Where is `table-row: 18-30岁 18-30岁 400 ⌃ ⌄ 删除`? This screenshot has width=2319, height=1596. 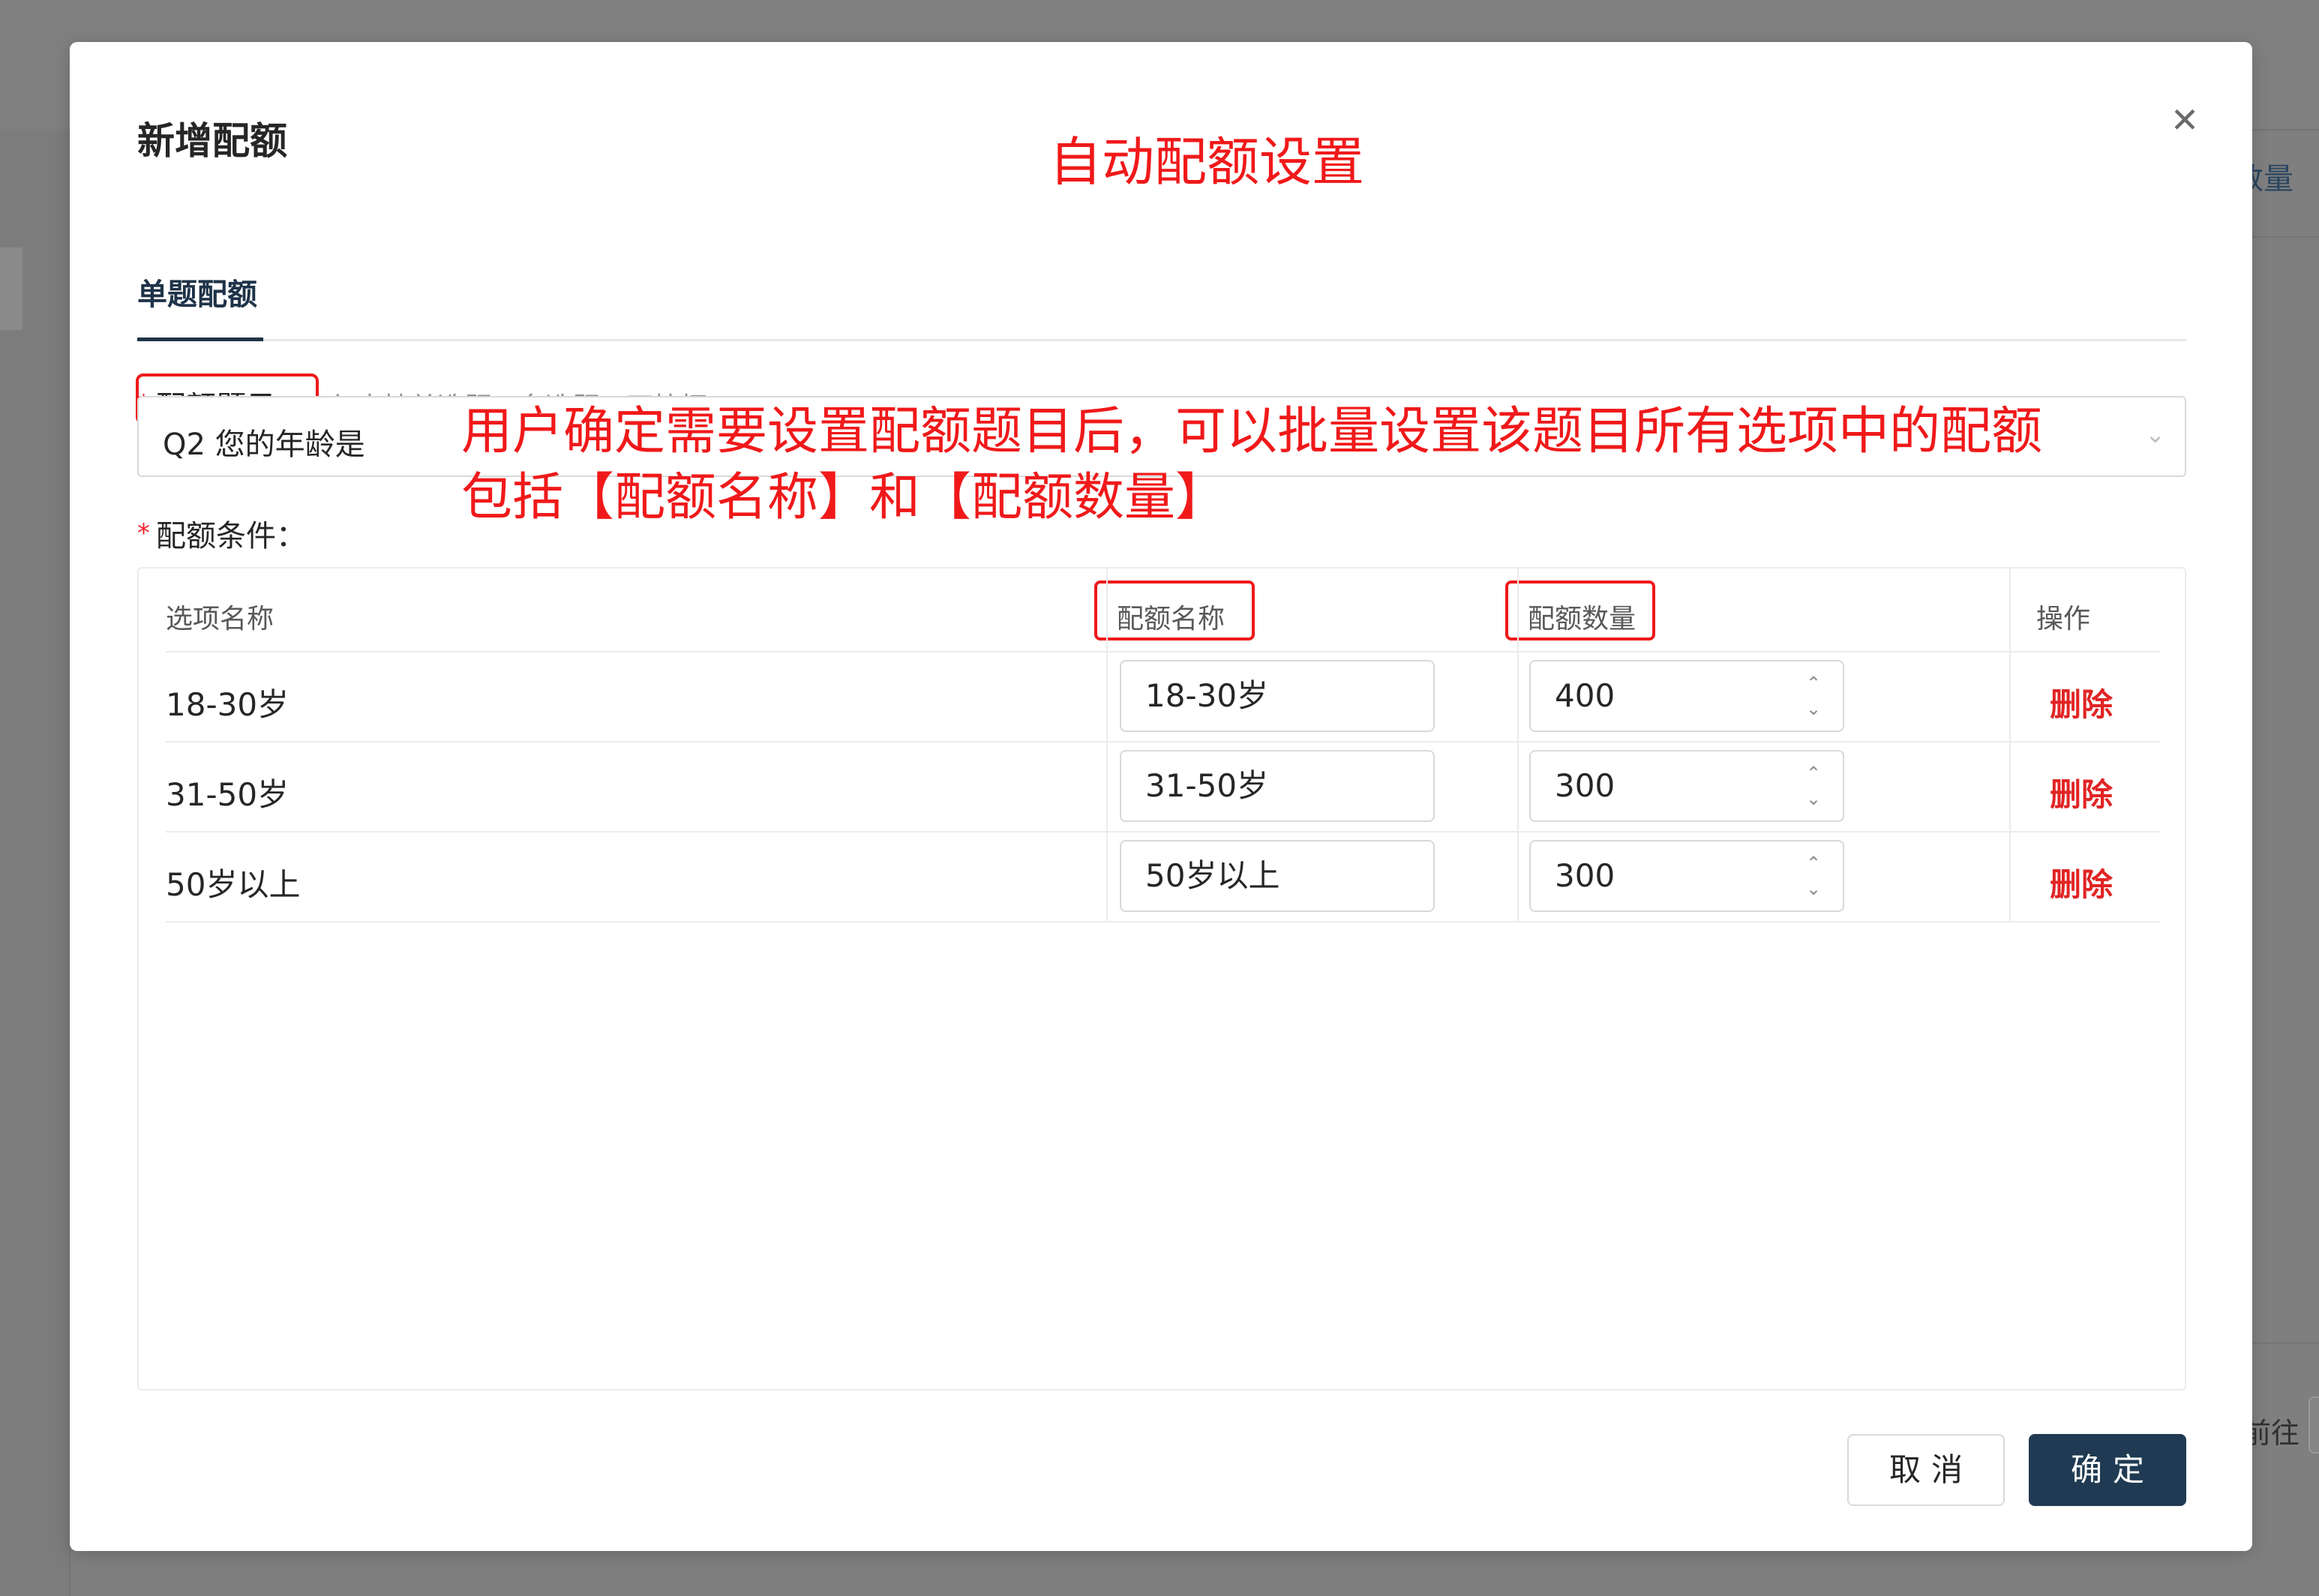
table-row: 18-30岁 18-30岁 400 ⌃ ⌄ 删除 is located at coordinates (1163, 696).